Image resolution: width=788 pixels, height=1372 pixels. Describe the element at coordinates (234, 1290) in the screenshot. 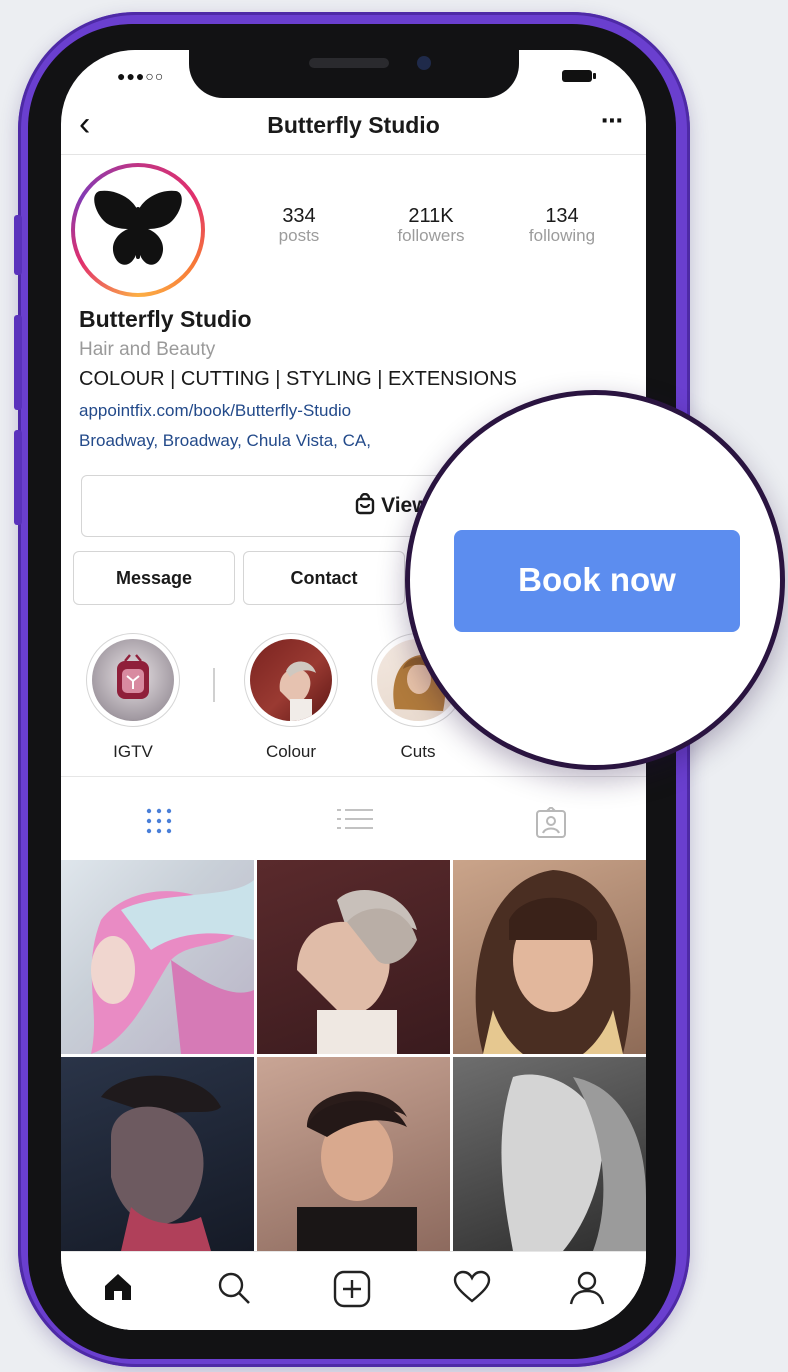

I see `search-icon` at that location.